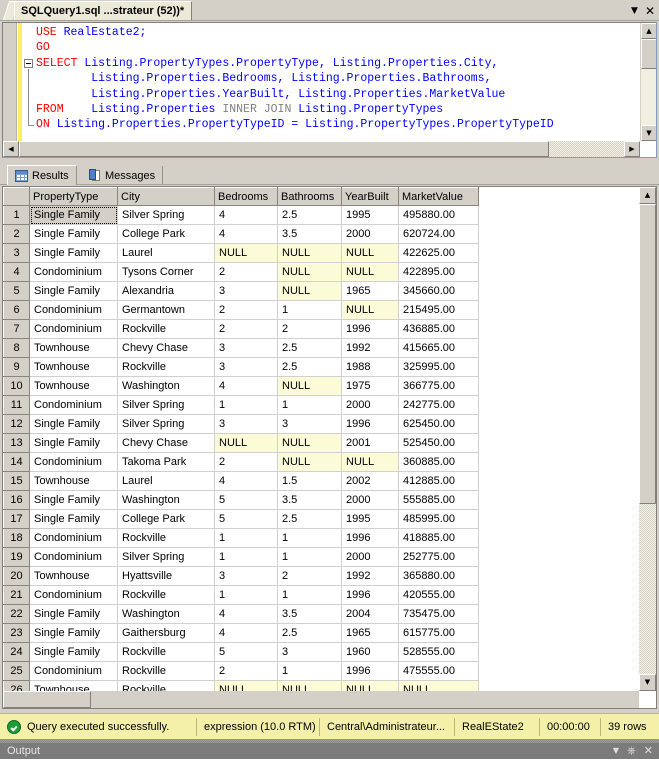 The width and height of the screenshot is (659, 763). Describe the element at coordinates (47, 699) in the screenshot. I see `grid-hscroll-thumb` at that location.